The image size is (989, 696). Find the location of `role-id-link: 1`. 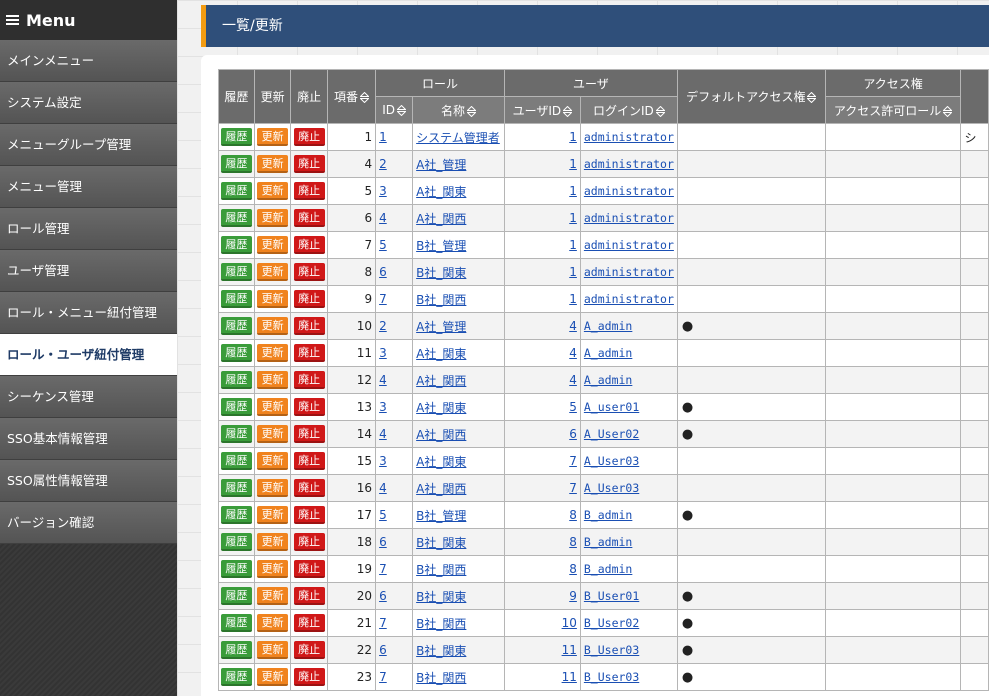

role-id-link: 1 is located at coordinates (383, 137).